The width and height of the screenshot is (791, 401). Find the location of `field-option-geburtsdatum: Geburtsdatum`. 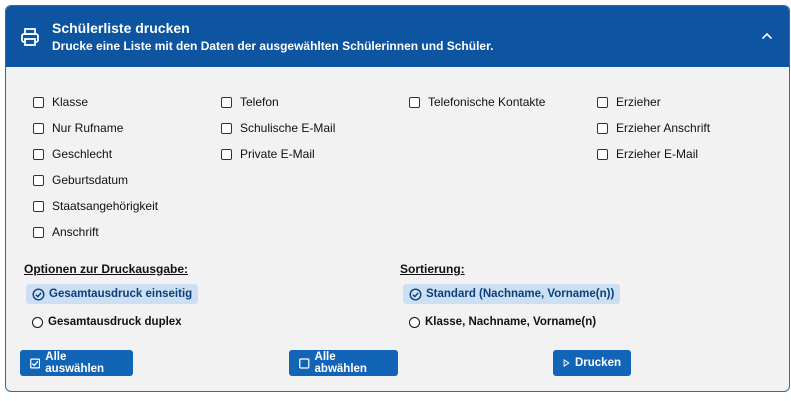

field-option-geburtsdatum: Geburtsdatum is located at coordinates (95, 180).